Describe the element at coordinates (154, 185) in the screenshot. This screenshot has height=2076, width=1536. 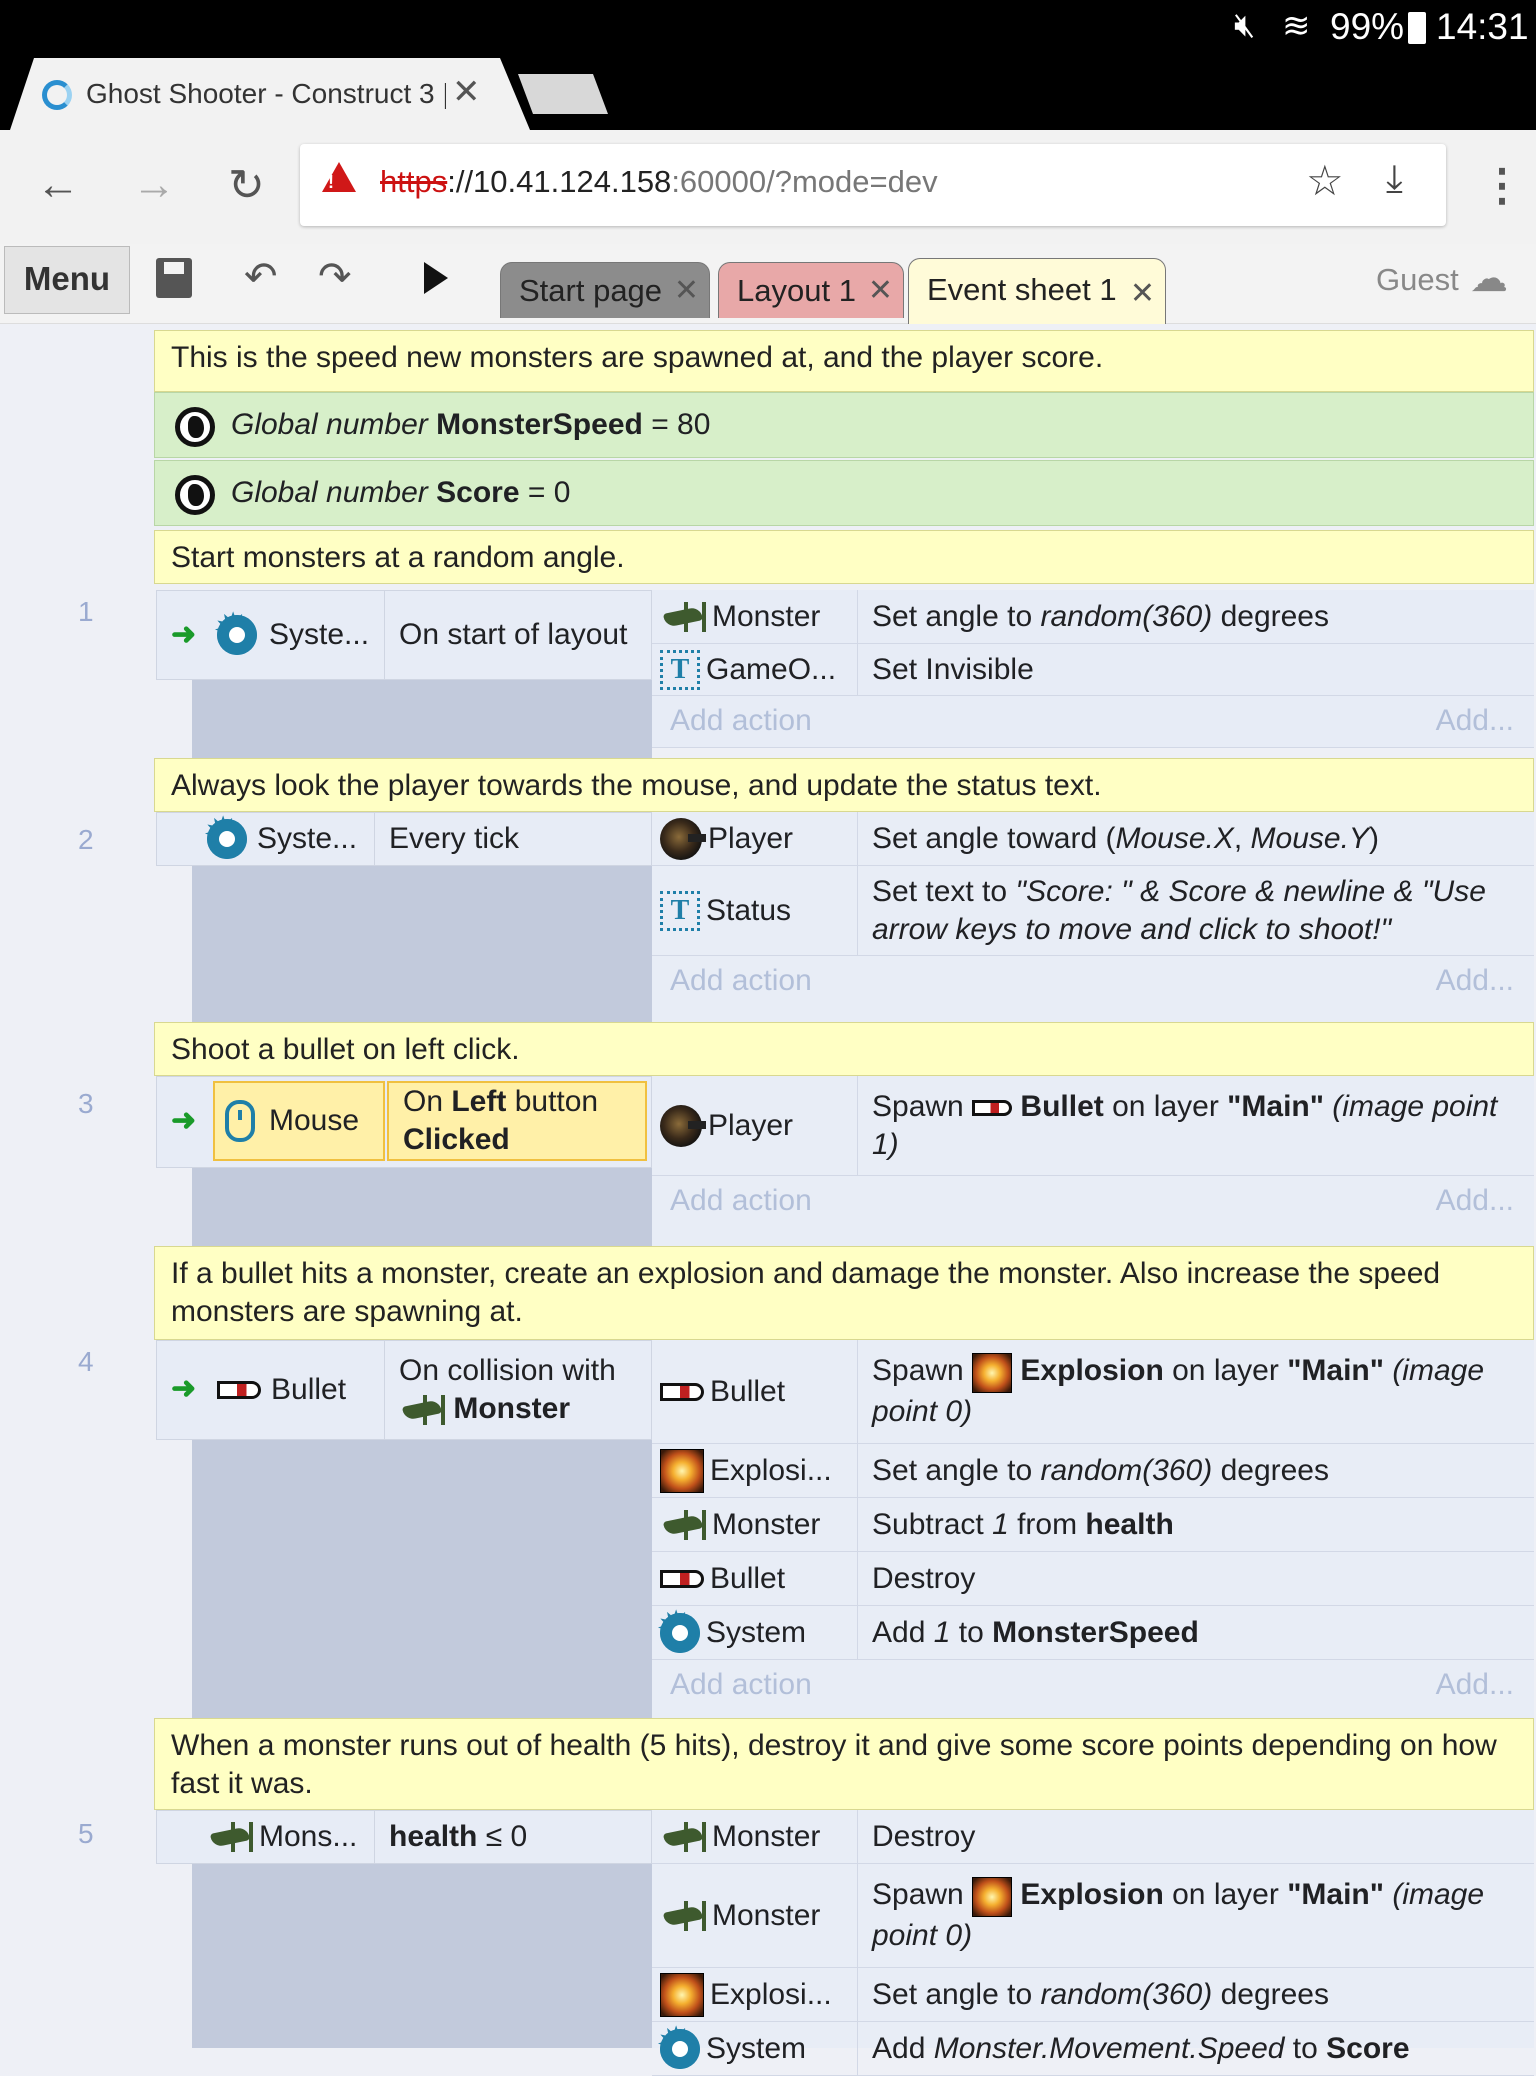
I see `forward-icon: →` at that location.